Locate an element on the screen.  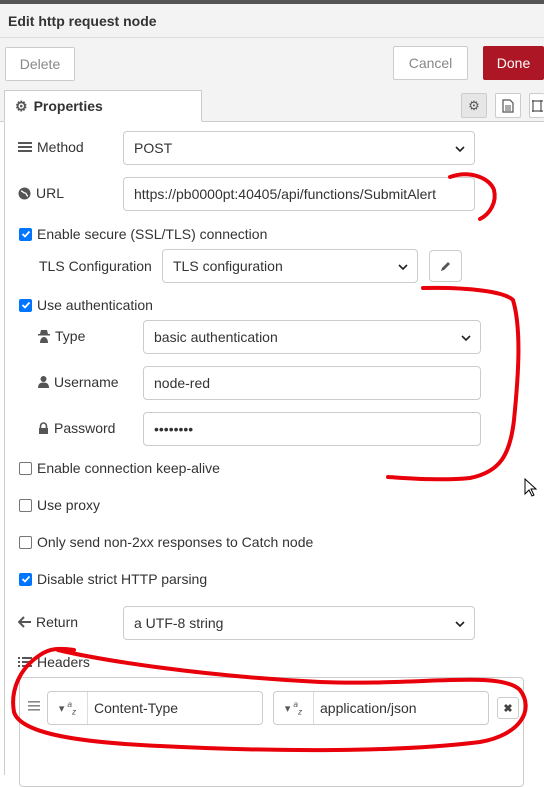
file-text-icon is located at coordinates (508, 105).